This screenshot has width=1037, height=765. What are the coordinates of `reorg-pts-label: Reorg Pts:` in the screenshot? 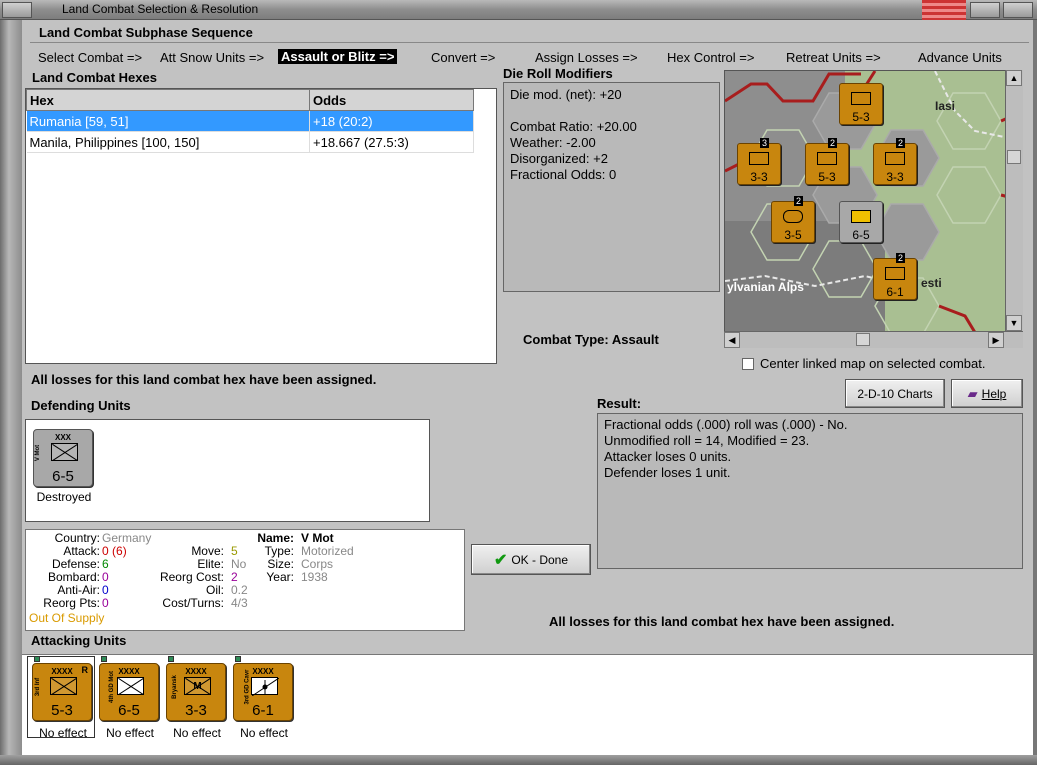 It's located at (71, 603).